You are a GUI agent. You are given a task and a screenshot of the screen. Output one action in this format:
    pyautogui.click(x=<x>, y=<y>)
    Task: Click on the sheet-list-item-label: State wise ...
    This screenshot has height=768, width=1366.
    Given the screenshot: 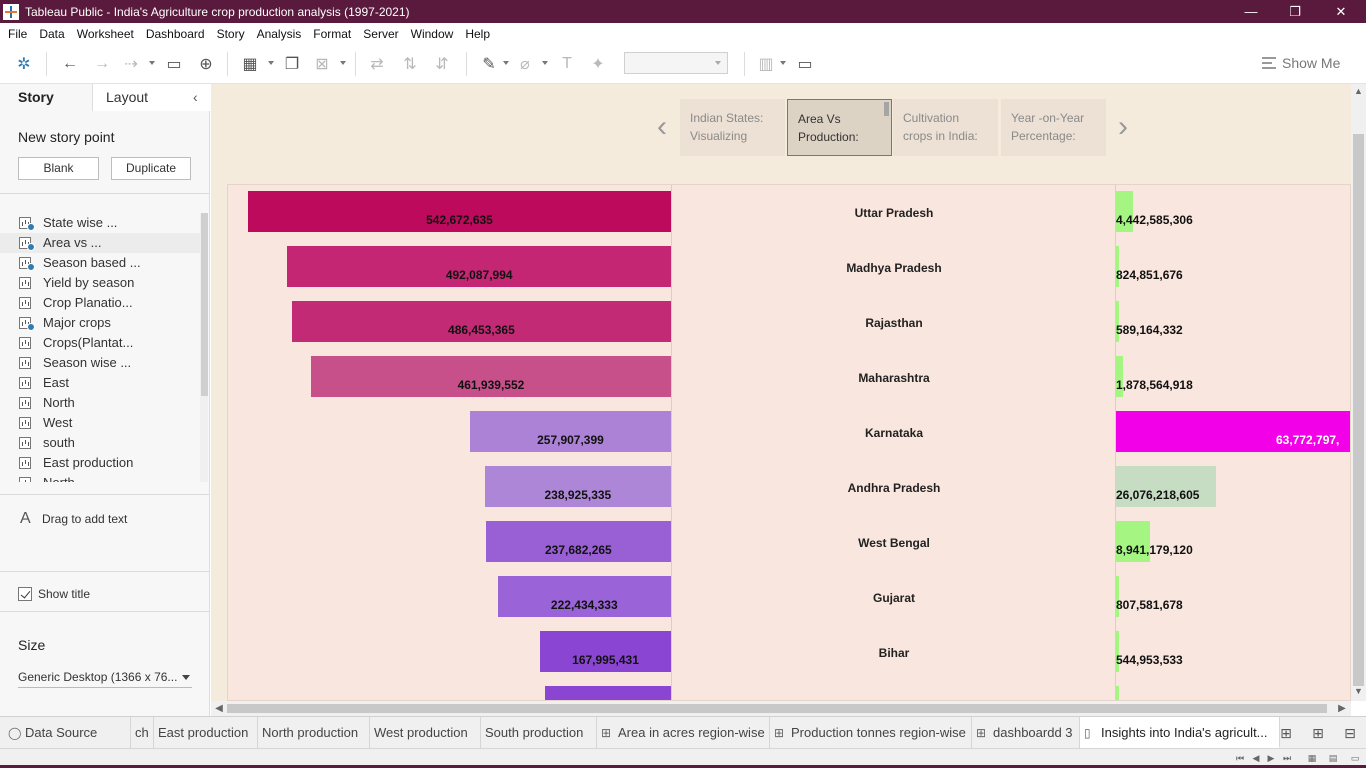 What is the action you would take?
    pyautogui.click(x=80, y=222)
    